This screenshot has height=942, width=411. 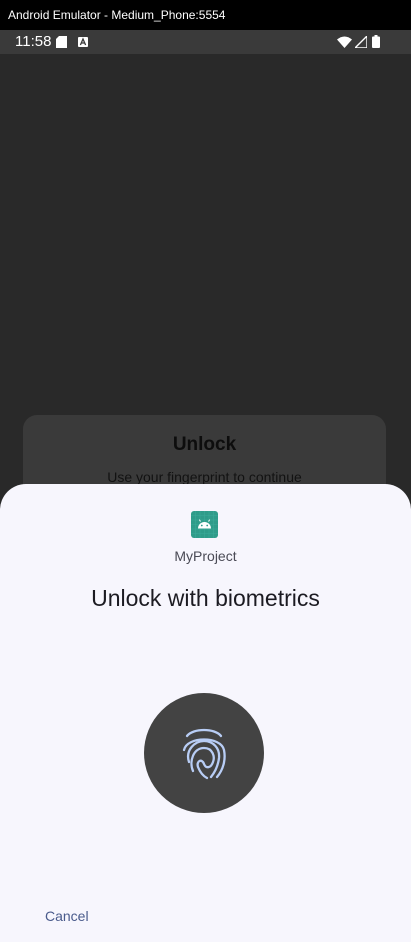 What do you see at coordinates (67, 916) in the screenshot?
I see `cancel-button: Cancel` at bounding box center [67, 916].